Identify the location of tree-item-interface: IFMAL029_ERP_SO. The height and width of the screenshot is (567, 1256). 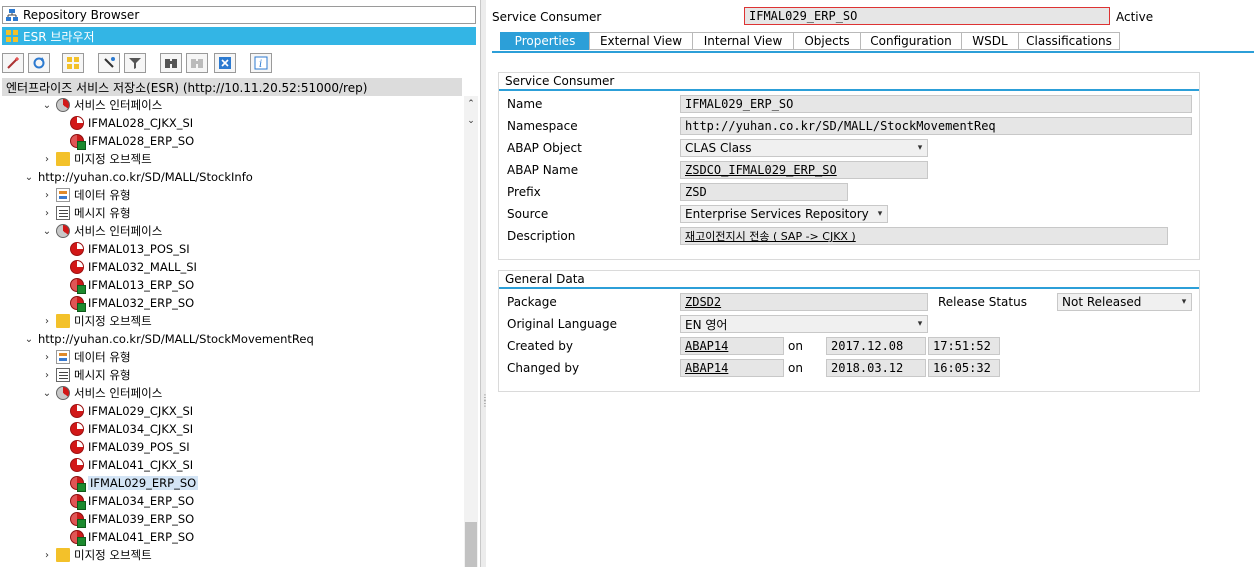
(129, 483).